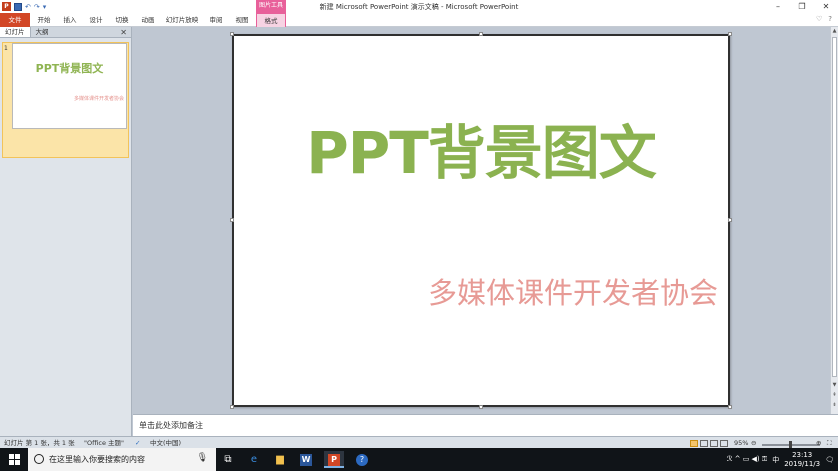 This screenshot has height=471, width=838. Describe the element at coordinates (216, 20) in the screenshot. I see `tab-review: 审阅` at that location.